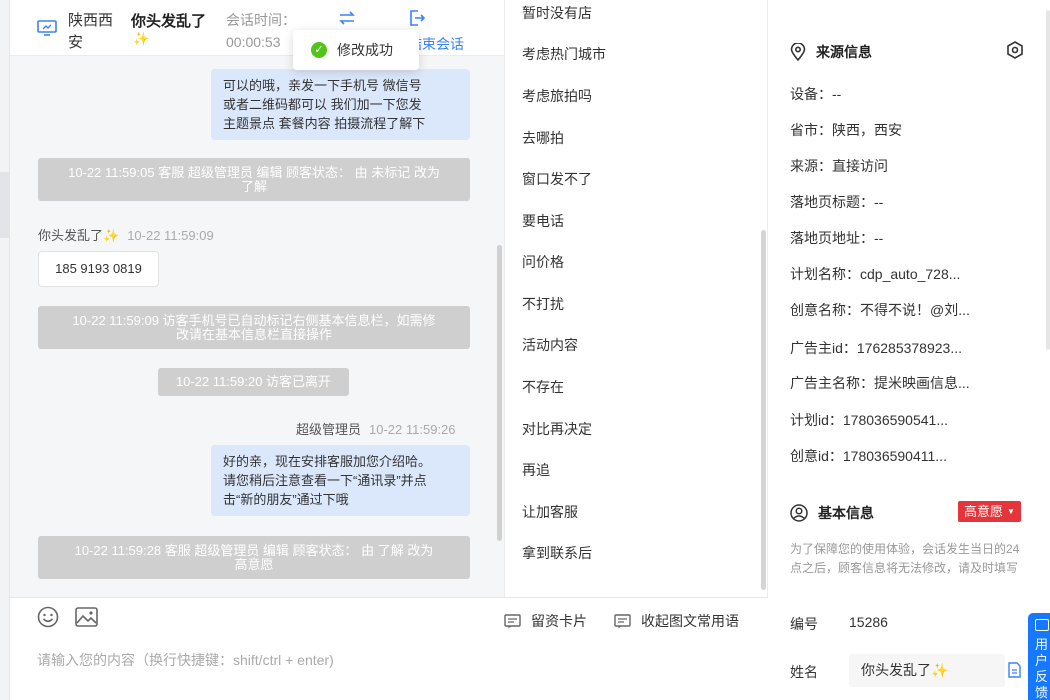 The width and height of the screenshot is (1050, 700). I want to click on visitor-message-time: 10-22 11:59:09, so click(170, 235).